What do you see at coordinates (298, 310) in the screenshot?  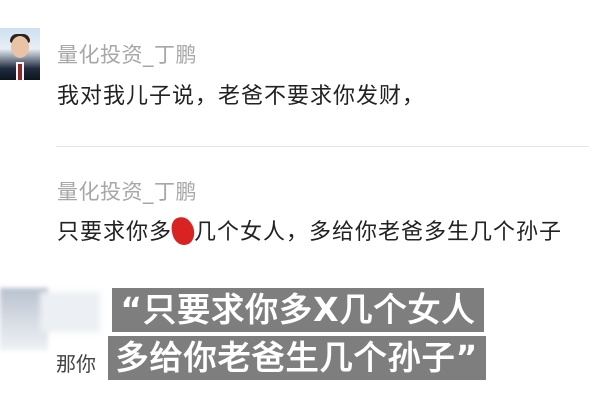 I see `subtitle-line-1: “只要求你多X几个女人` at bounding box center [298, 310].